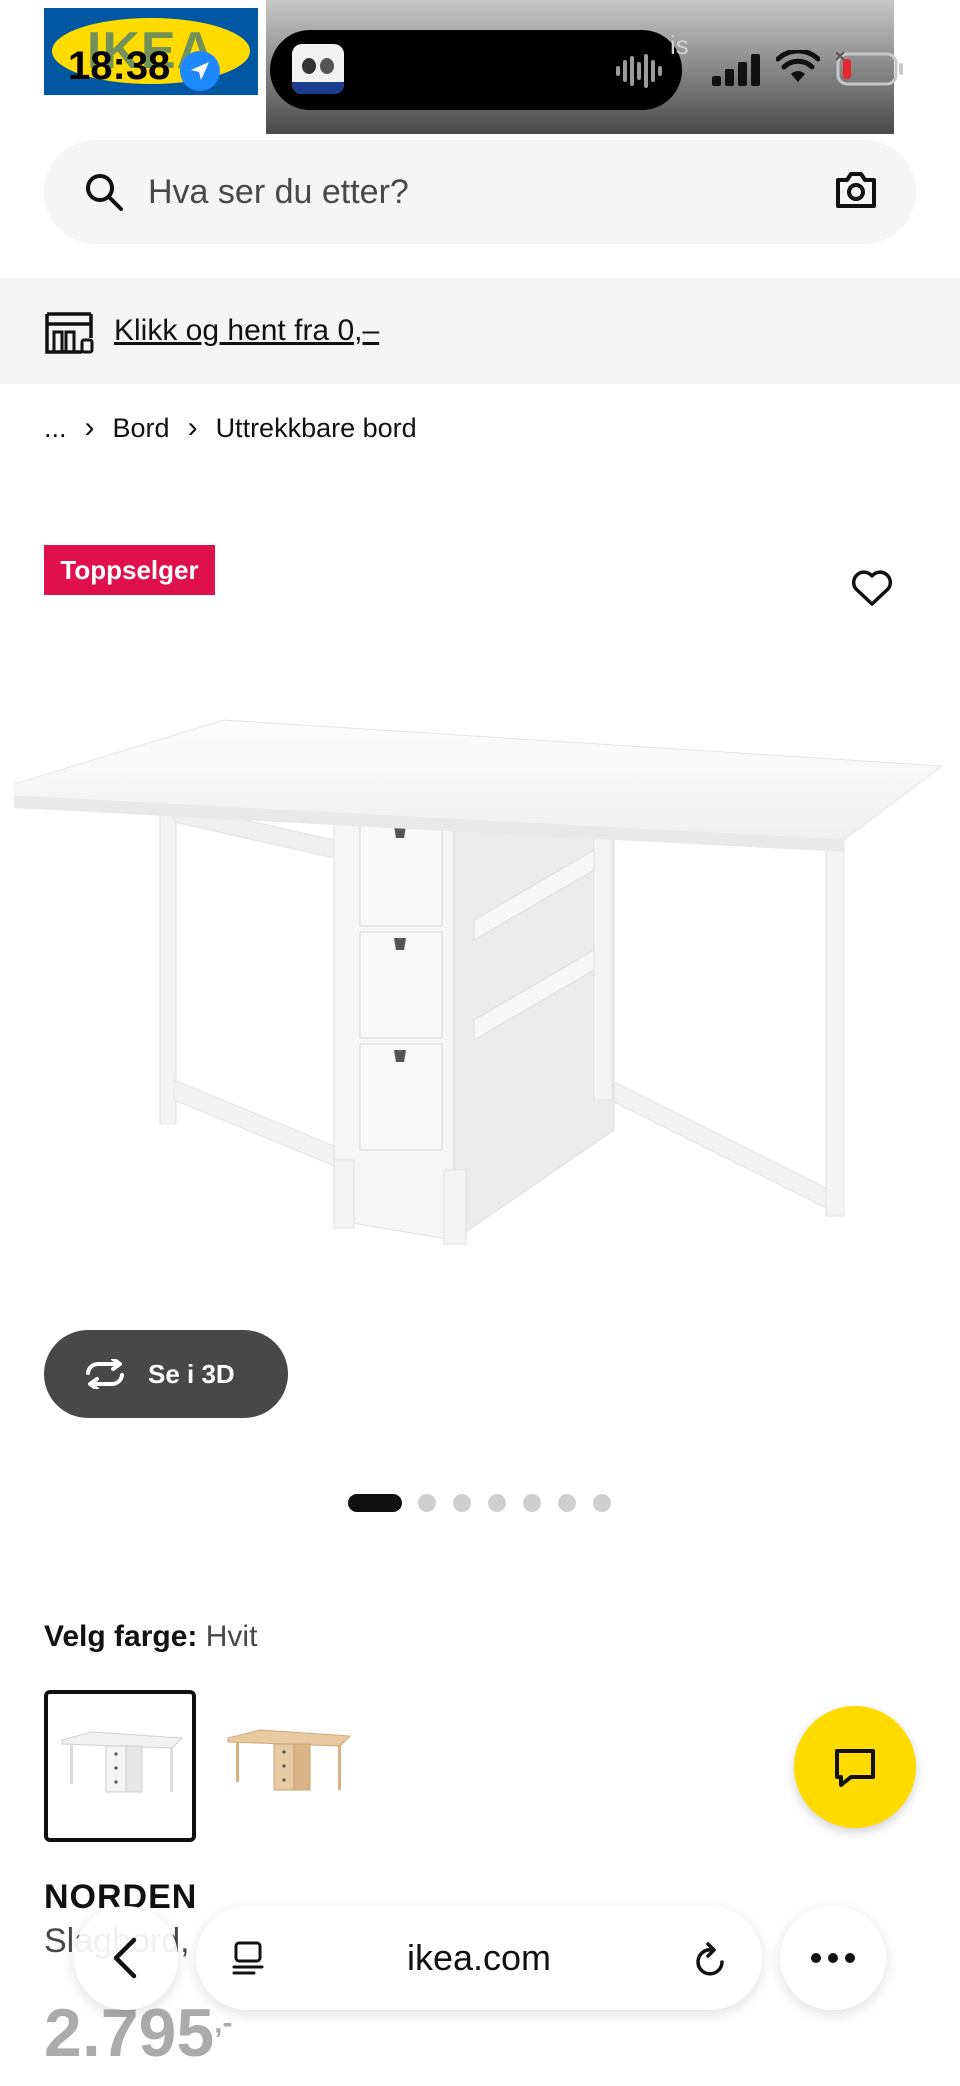  What do you see at coordinates (151, 1636) in the screenshot?
I see `color-selector-label: Velg farge: Hvit` at bounding box center [151, 1636].